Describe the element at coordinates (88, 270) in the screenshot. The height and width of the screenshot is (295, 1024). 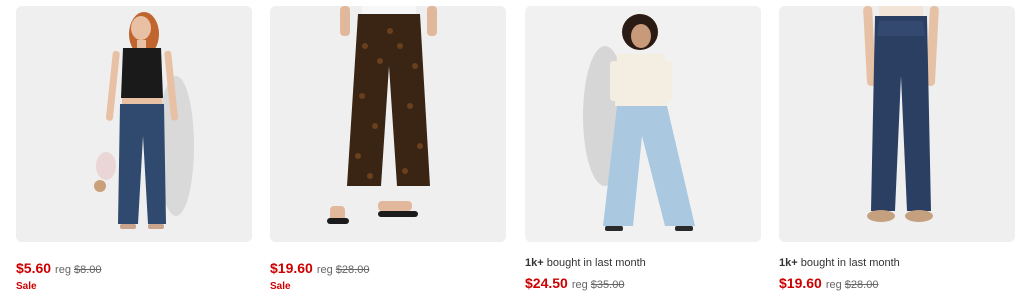
I see `reg-price-value: $8.00` at that location.